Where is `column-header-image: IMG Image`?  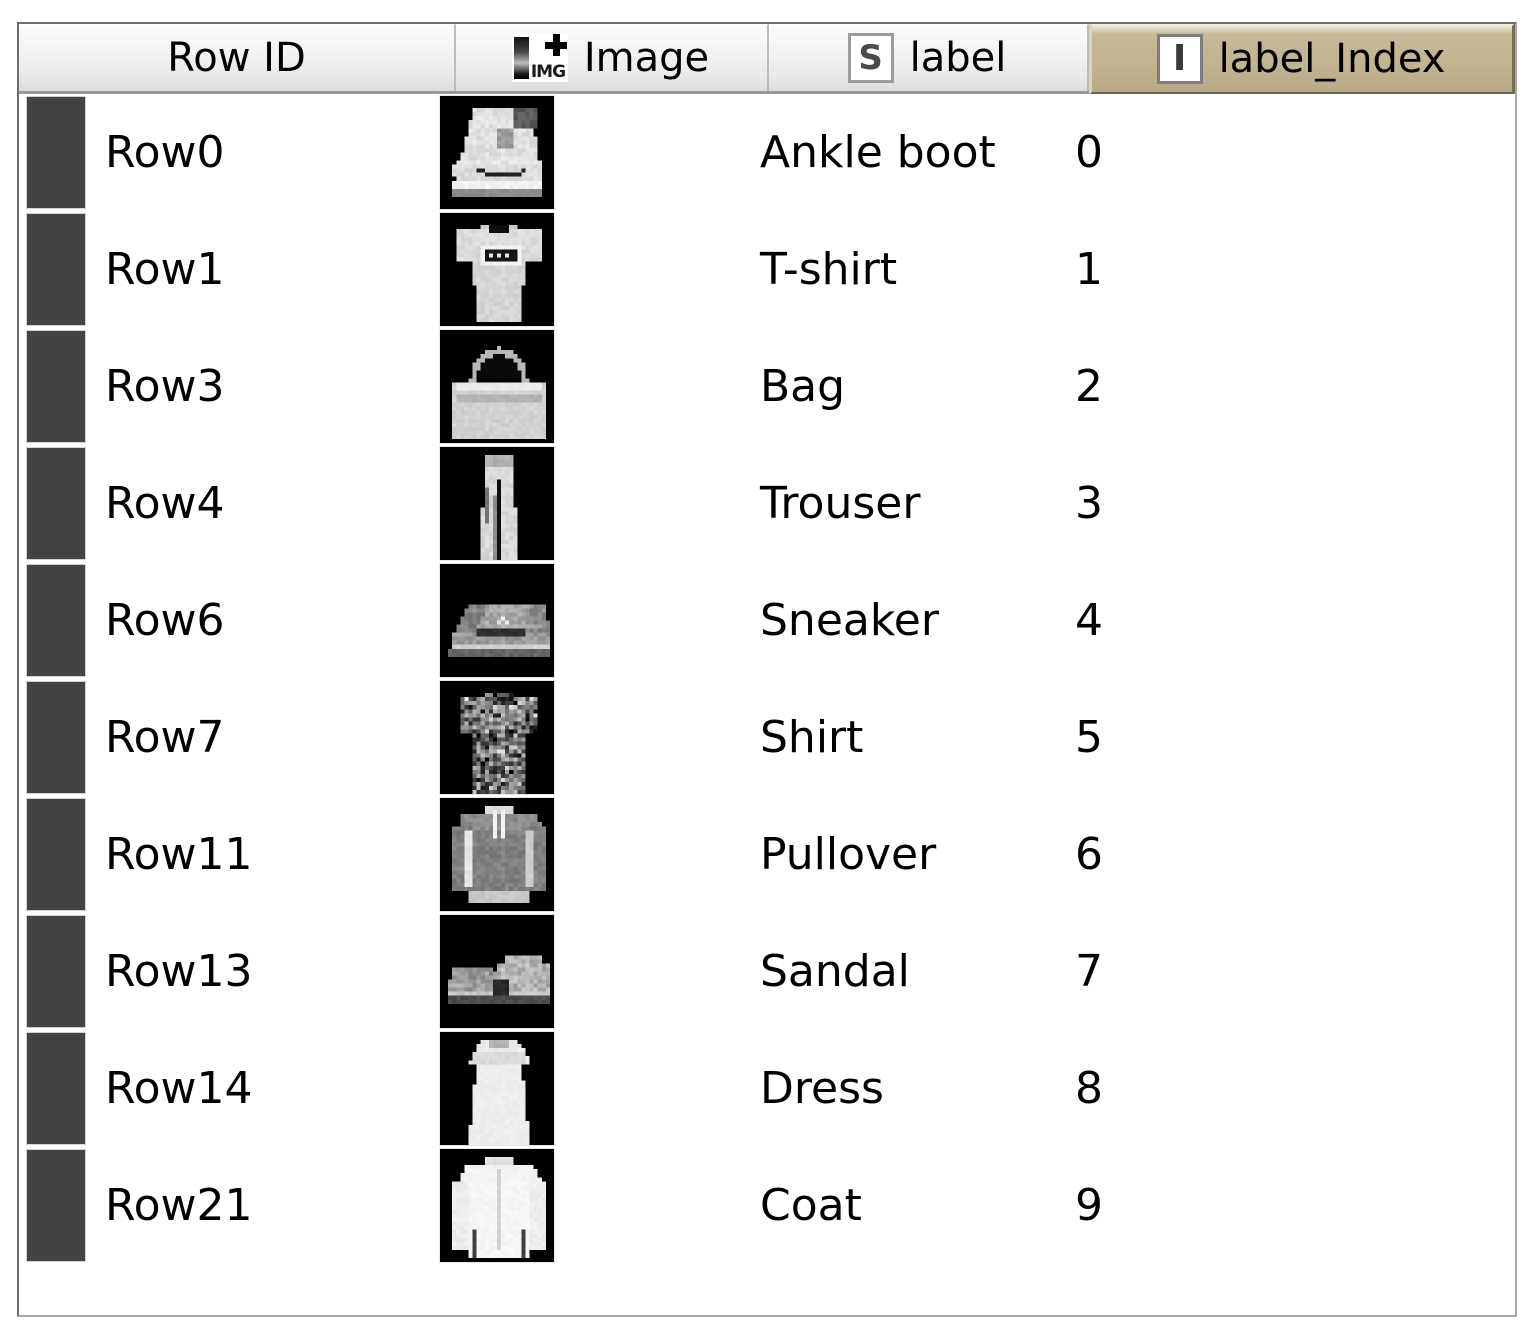
column-header-image: IMG Image is located at coordinates (612, 57).